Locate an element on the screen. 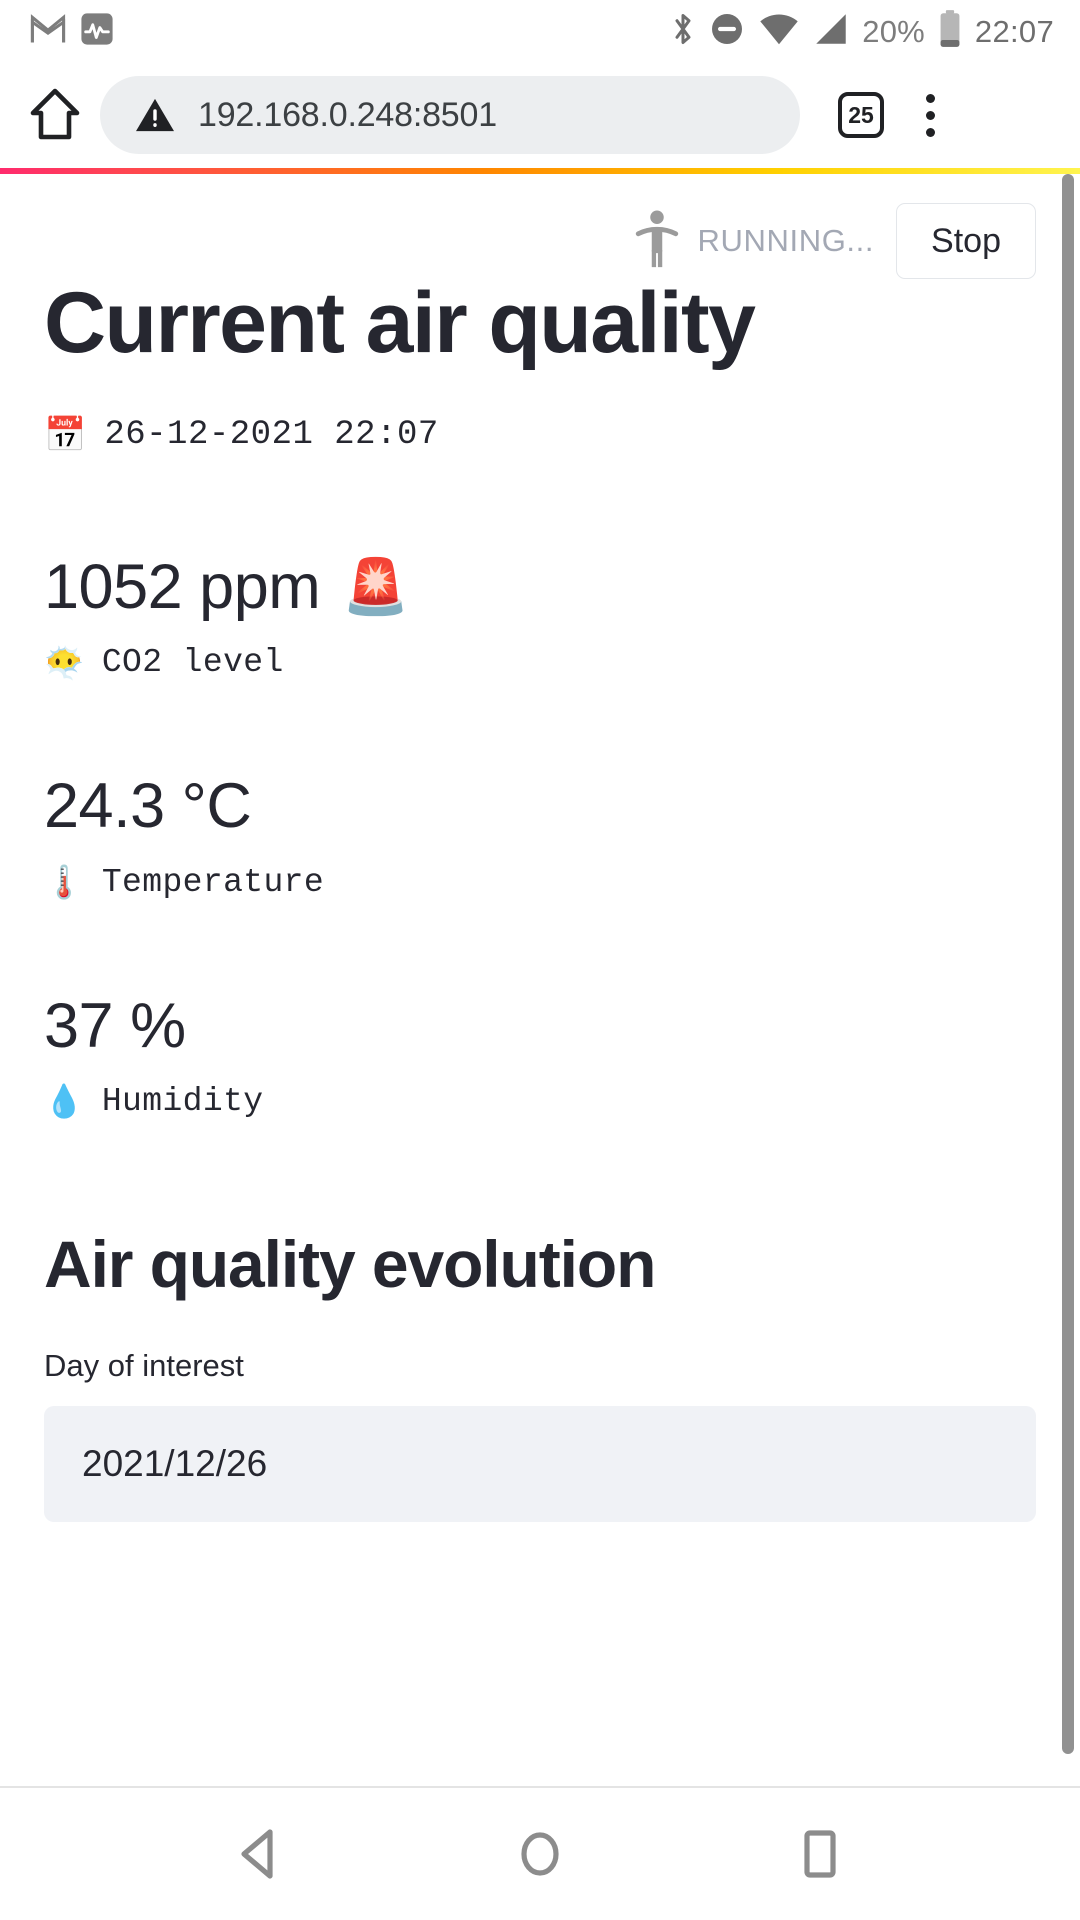  android-status-bar: 20% 22:07 is located at coordinates (540, 31).